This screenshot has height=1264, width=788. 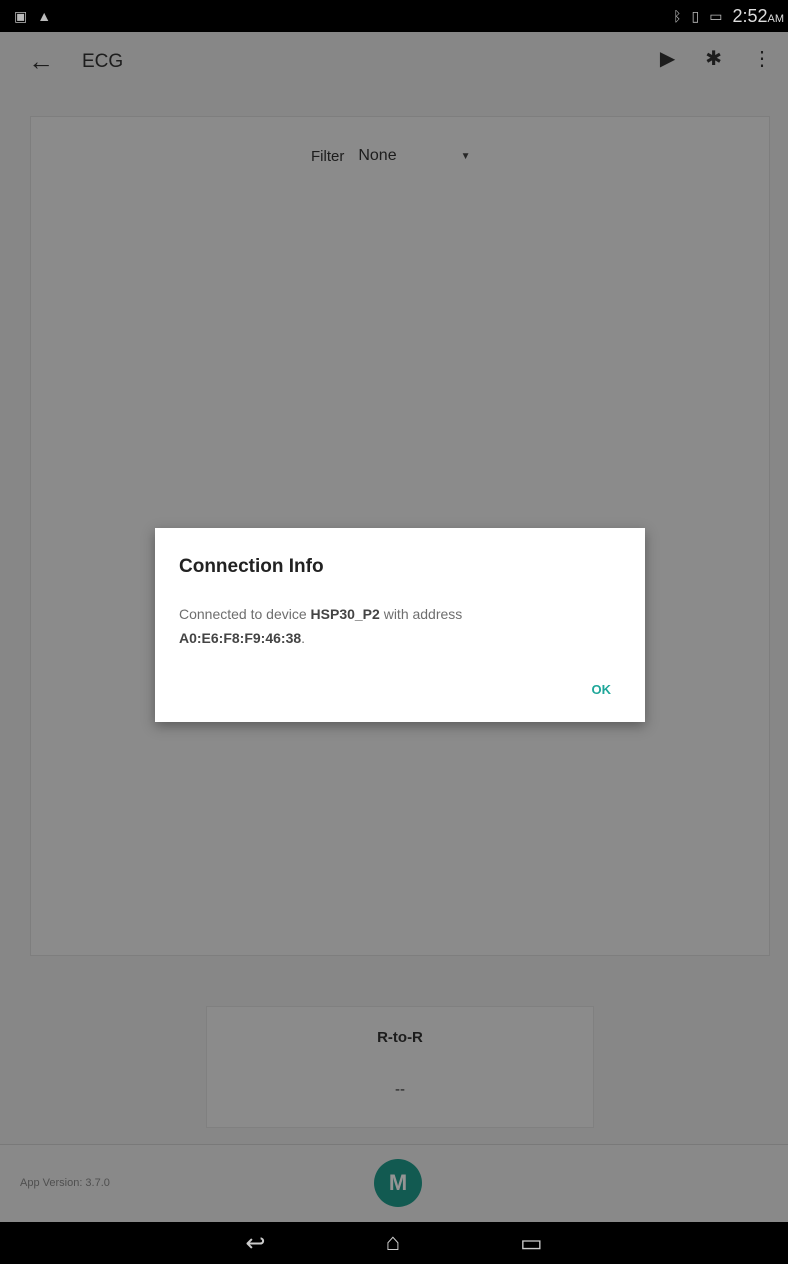 I want to click on status-left: ▣ ▲, so click(x=32, y=16).